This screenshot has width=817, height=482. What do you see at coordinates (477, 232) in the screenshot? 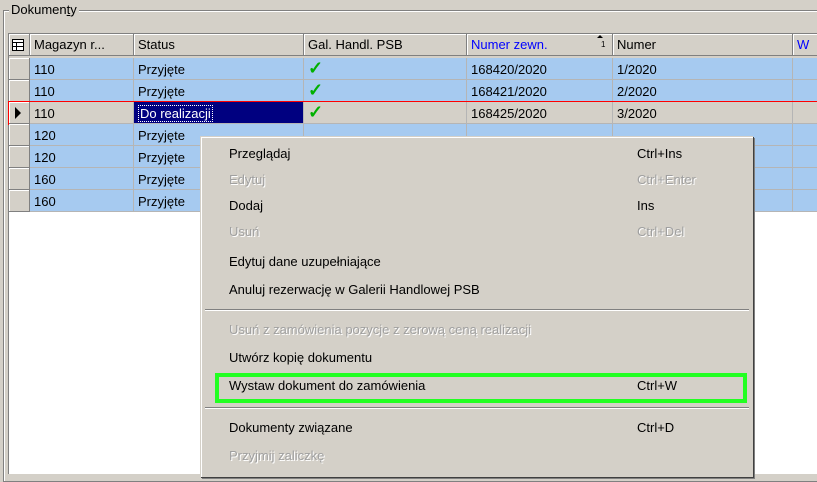
I see `menu-item-usun: Usuń Ctrl+Del` at bounding box center [477, 232].